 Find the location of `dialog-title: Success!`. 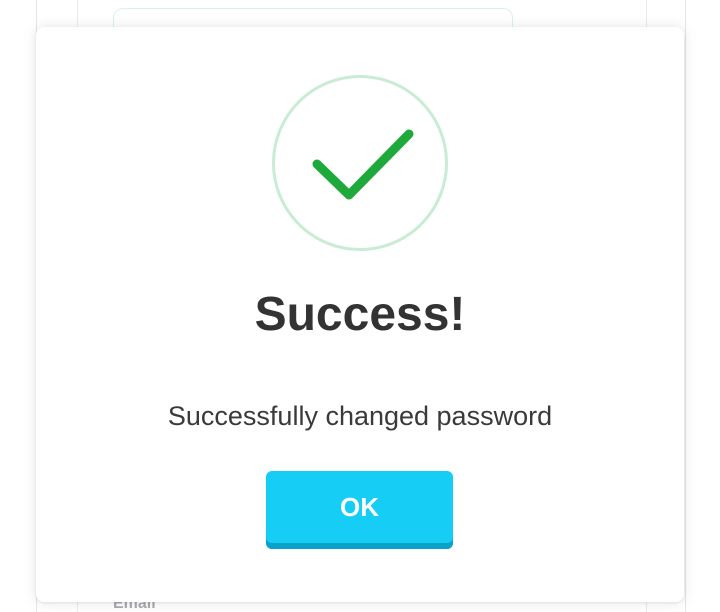

dialog-title: Success! is located at coordinates (360, 314).